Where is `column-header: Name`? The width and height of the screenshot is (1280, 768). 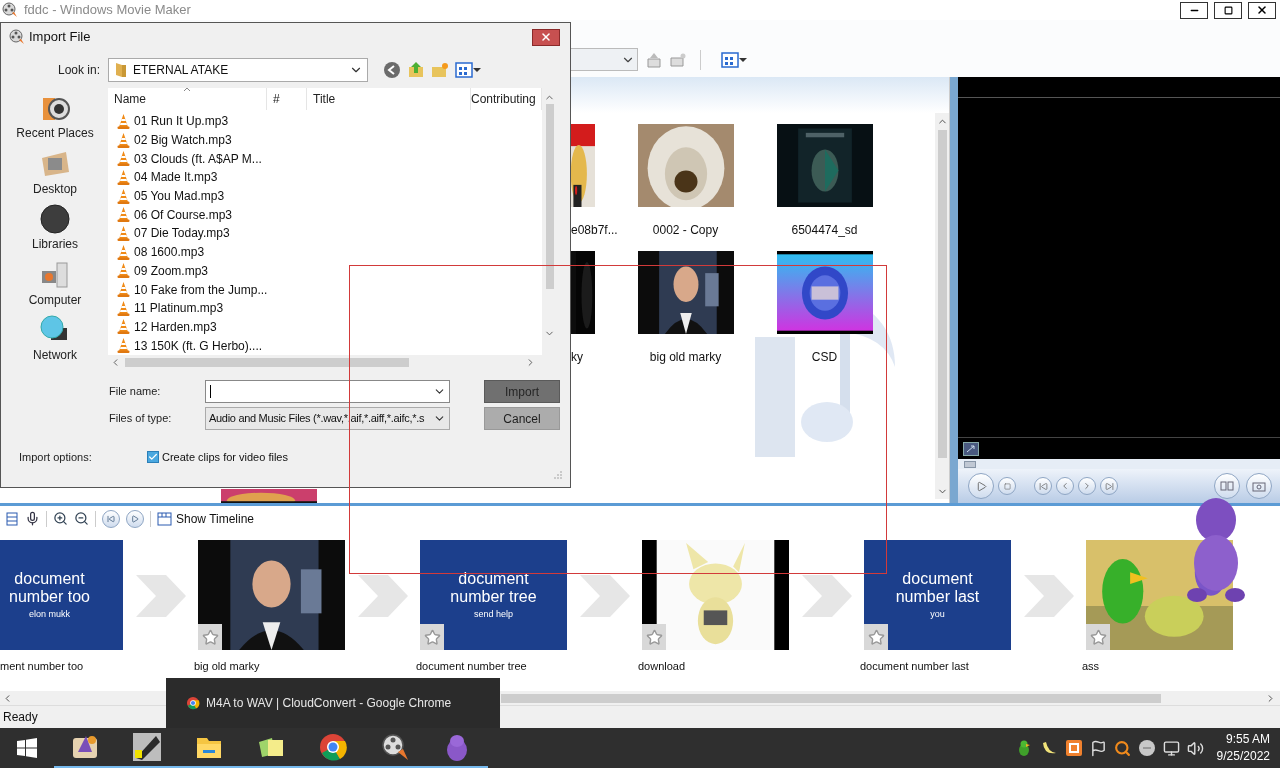 column-header: Name is located at coordinates (187, 99).